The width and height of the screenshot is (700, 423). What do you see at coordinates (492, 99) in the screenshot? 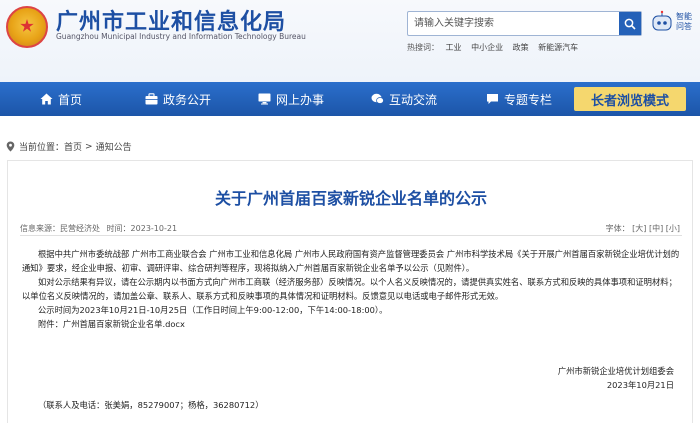
I see `comment-icon` at bounding box center [492, 99].